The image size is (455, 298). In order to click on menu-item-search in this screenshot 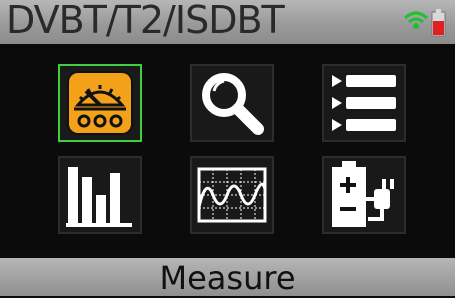, I will do `click(232, 103)`.